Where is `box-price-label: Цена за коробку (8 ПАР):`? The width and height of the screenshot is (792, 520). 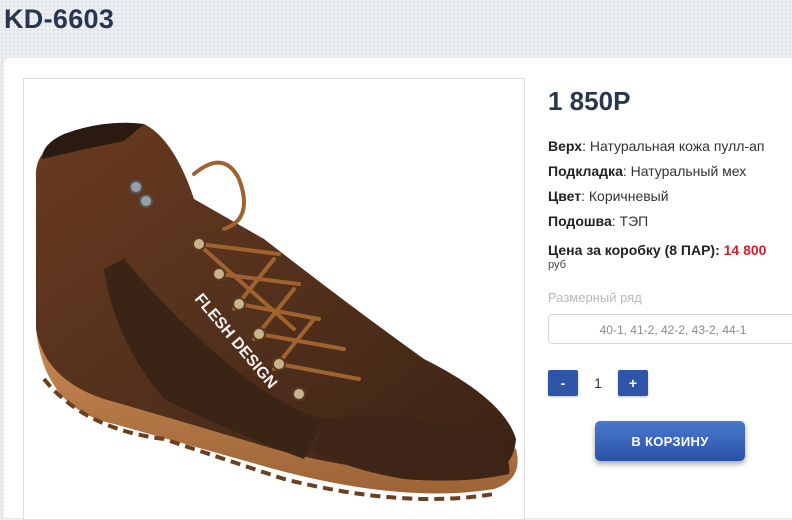 box-price-label: Цена за коробку (8 ПАР): is located at coordinates (636, 250).